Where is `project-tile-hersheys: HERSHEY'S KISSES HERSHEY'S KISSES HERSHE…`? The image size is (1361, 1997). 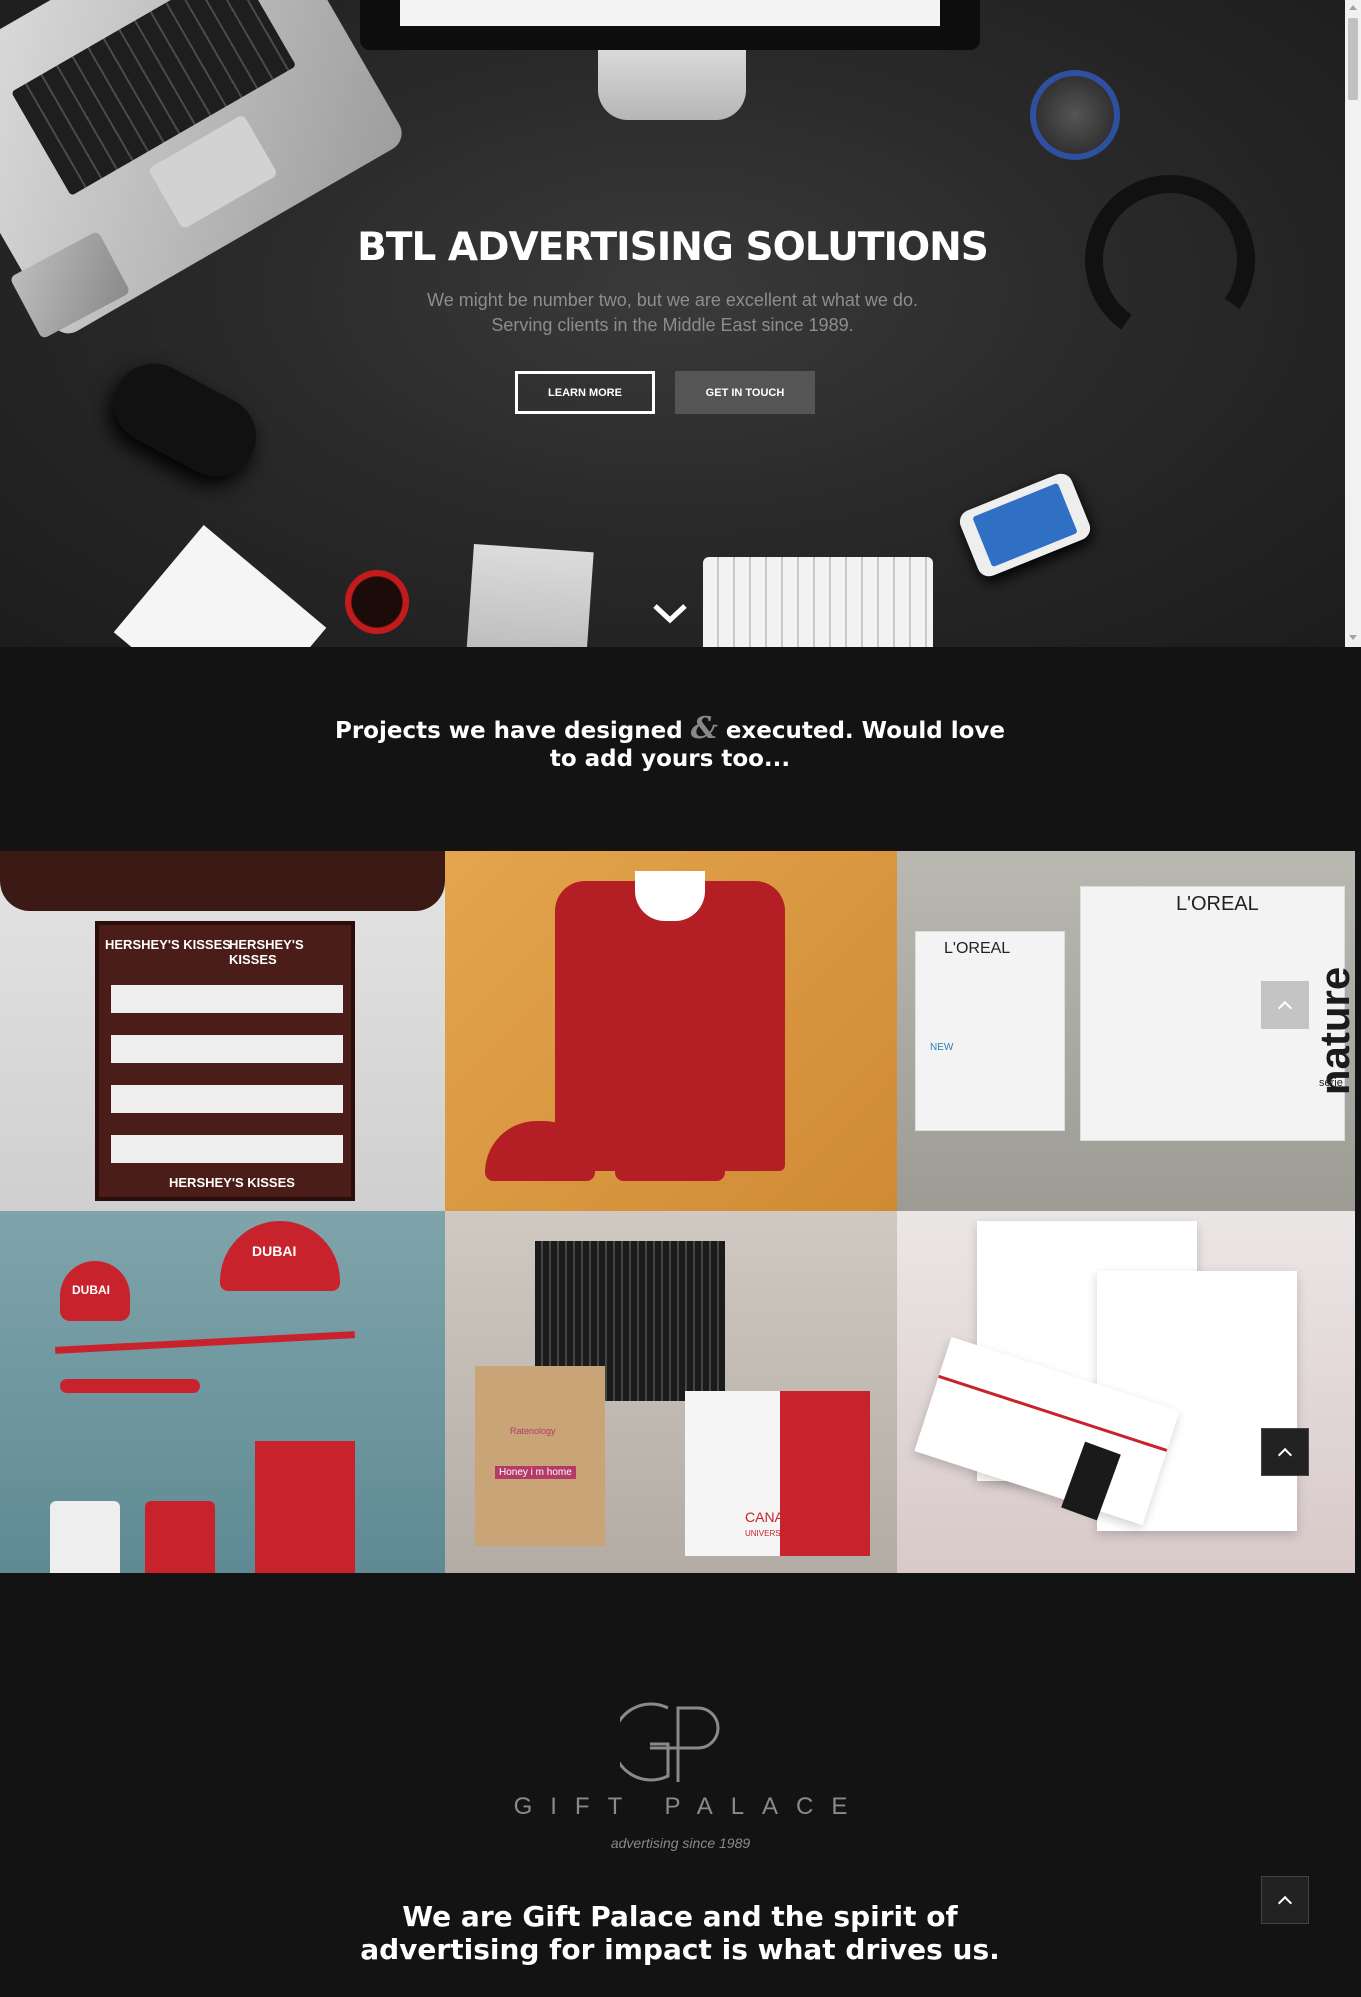
project-tile-hersheys: HERSHEY'S KISSES HERSHEY'S KISSES HERSHE… is located at coordinates (222, 1031).